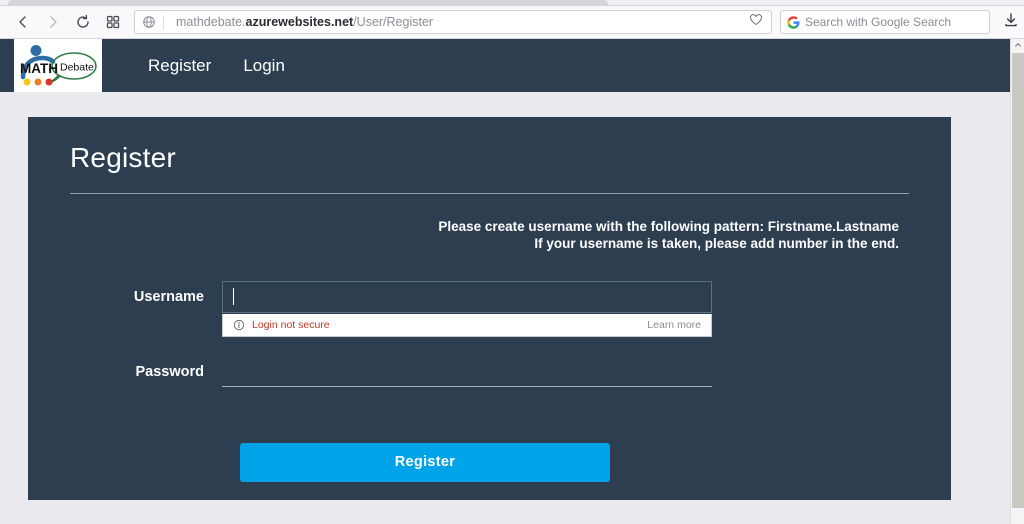  I want to click on username-row: Username Login not secure Learn more, so click(489, 308).